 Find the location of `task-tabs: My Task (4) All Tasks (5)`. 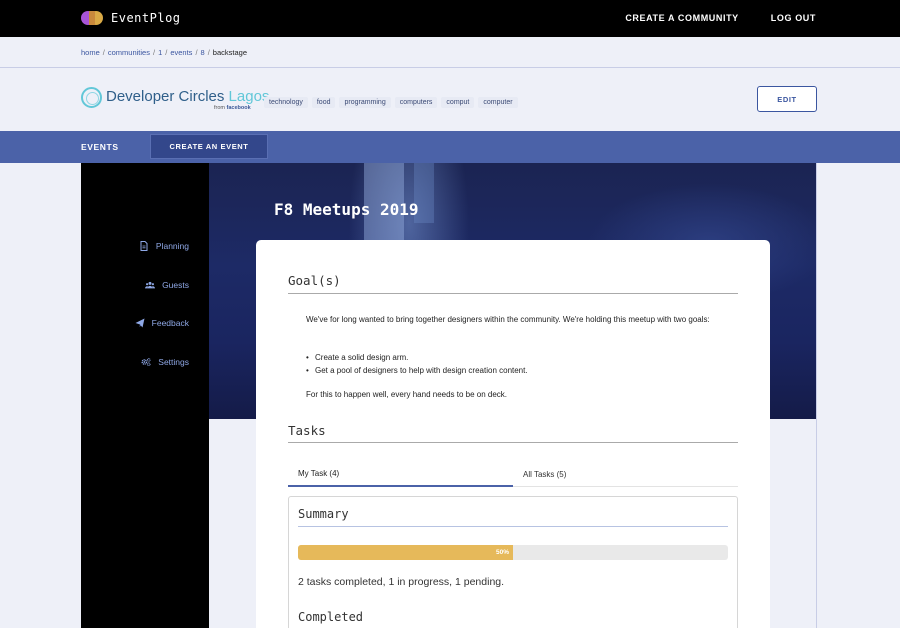

task-tabs: My Task (4) All Tasks (5) is located at coordinates (513, 474).